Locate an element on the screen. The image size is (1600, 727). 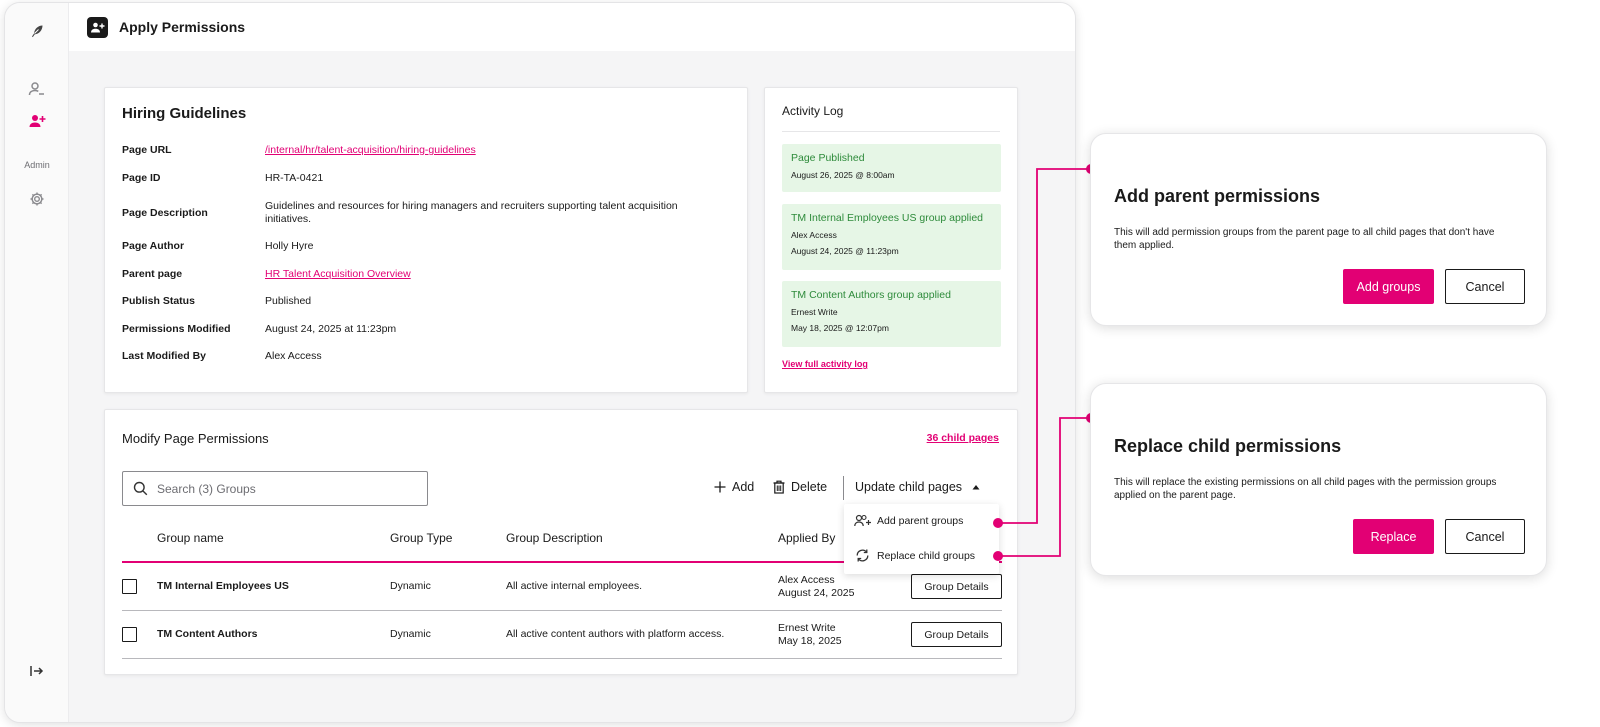
column-header-group-name: Group name is located at coordinates (190, 538).